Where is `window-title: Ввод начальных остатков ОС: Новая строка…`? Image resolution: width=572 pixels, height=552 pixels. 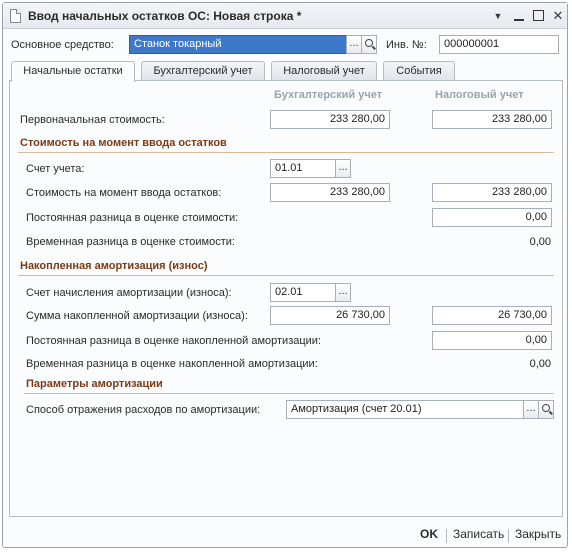 window-title: Ввод начальных остатков ОС: Новая строка… is located at coordinates (165, 16).